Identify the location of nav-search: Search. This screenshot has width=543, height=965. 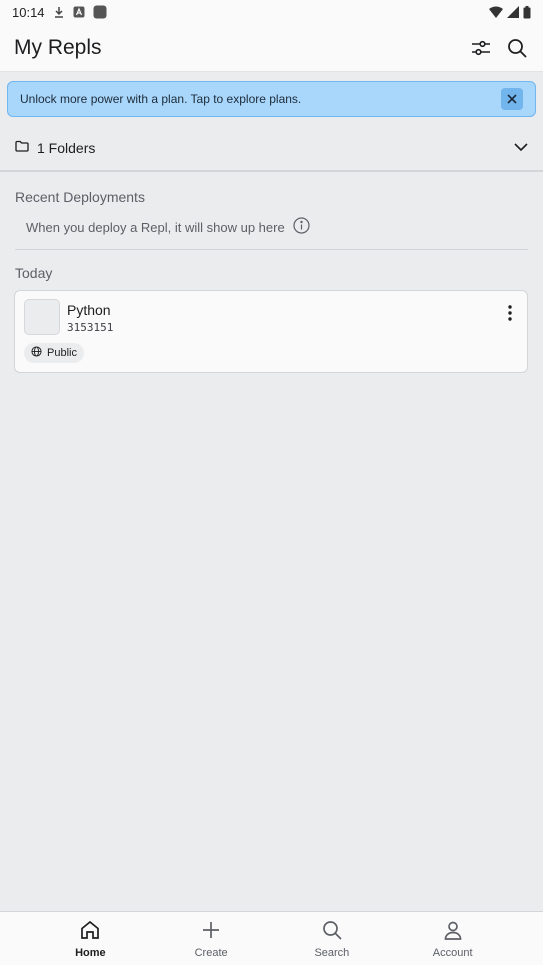
(332, 938).